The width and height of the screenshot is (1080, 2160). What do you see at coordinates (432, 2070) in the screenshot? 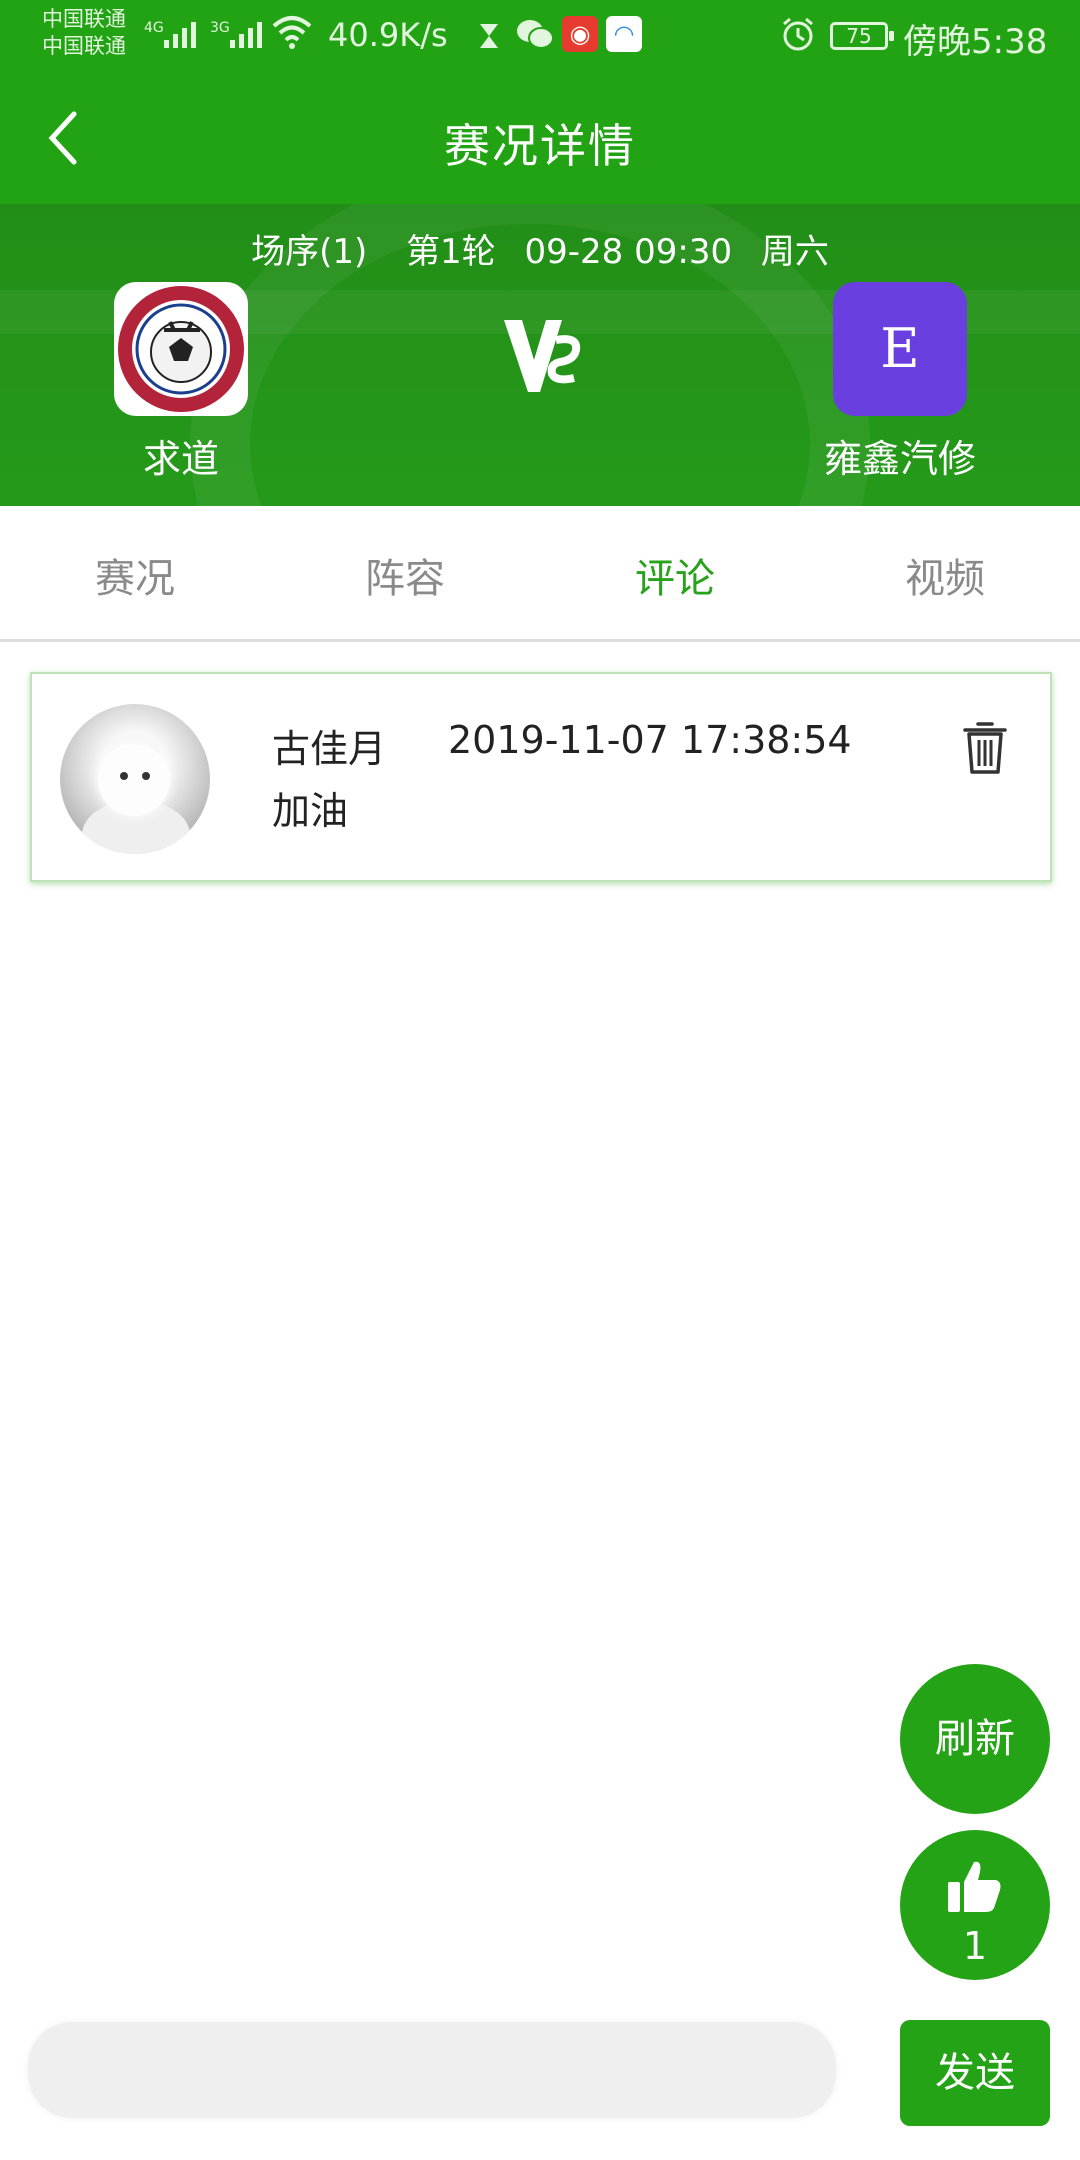
I see `comment-input` at bounding box center [432, 2070].